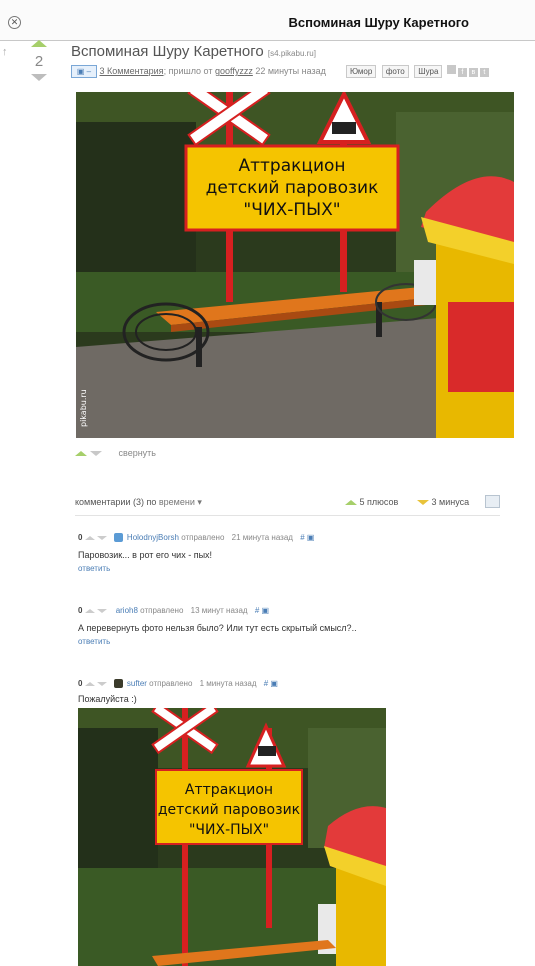 This screenshot has width=535, height=966. I want to click on downvote-small-icon, so click(96, 454).